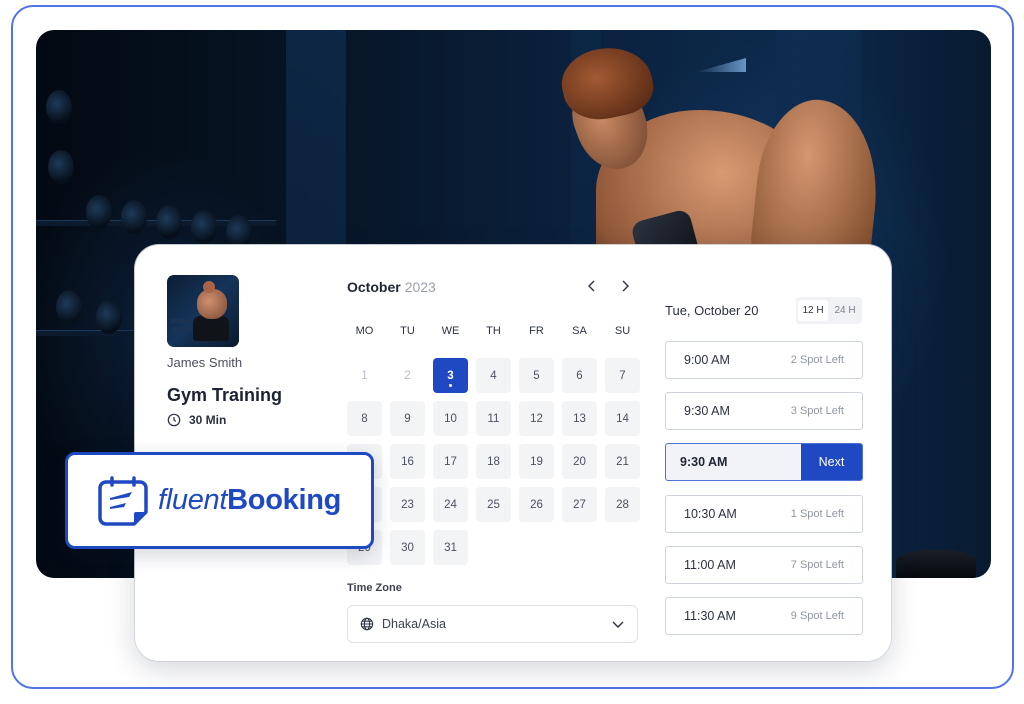  I want to click on calendar-day: 24, so click(450, 504).